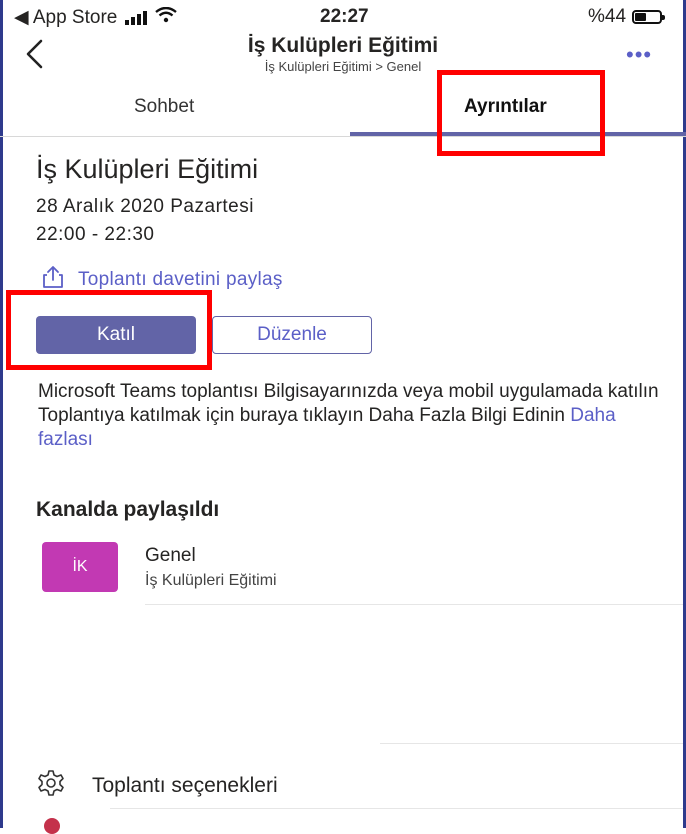  What do you see at coordinates (65, 17) in the screenshot?
I see `back-to-app-store-link: ◀ App Store` at bounding box center [65, 17].